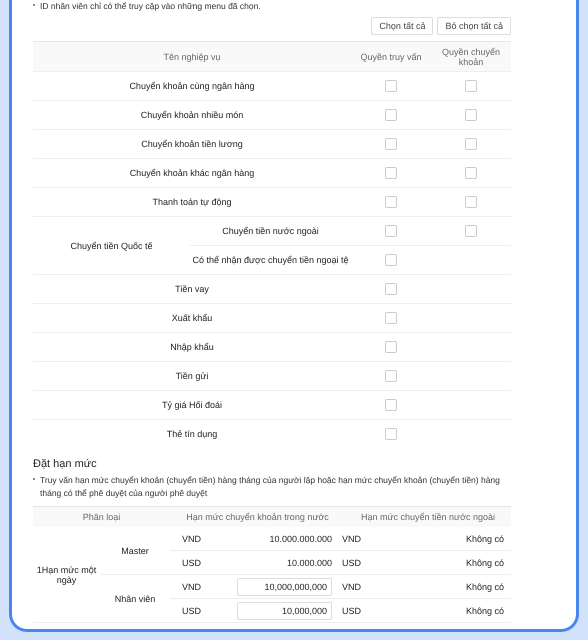 This screenshot has height=640, width=588. What do you see at coordinates (192, 86) in the screenshot?
I see `service-name: Chuyển khoản cùng ngân hàng` at bounding box center [192, 86].